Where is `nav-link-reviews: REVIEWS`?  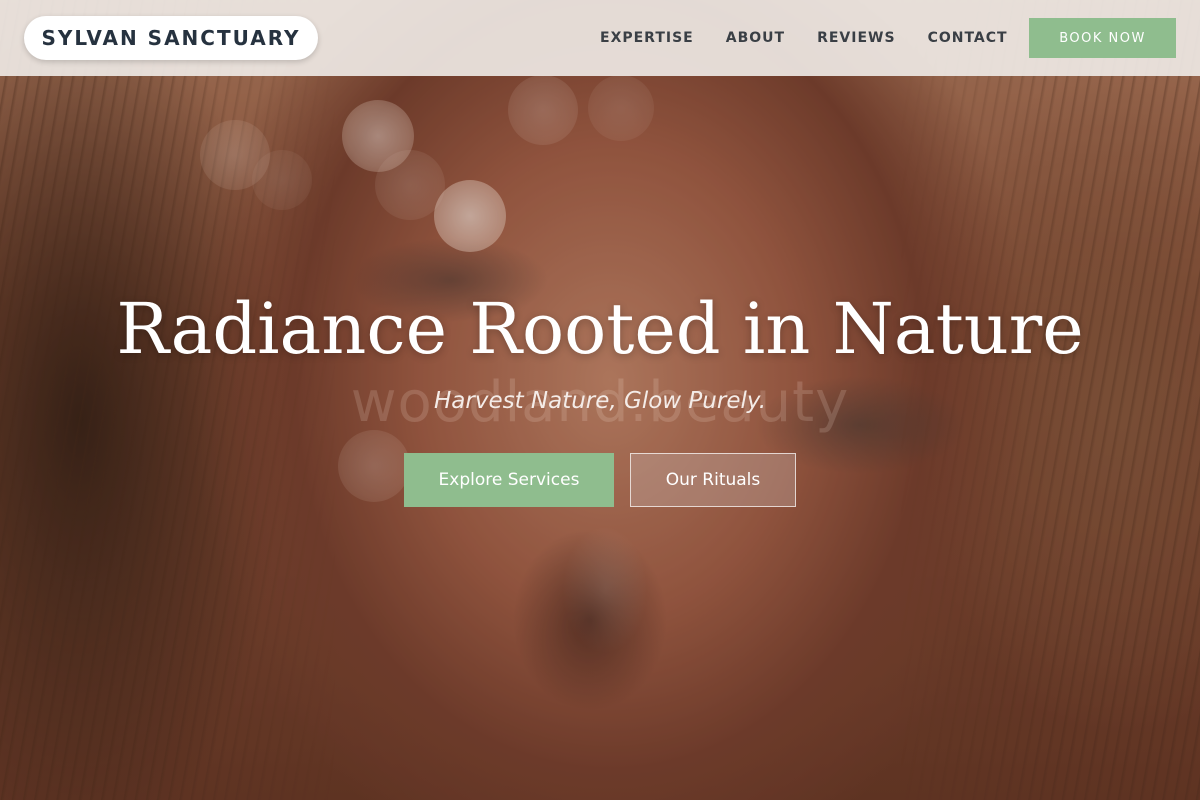 nav-link-reviews: REVIEWS is located at coordinates (856, 38).